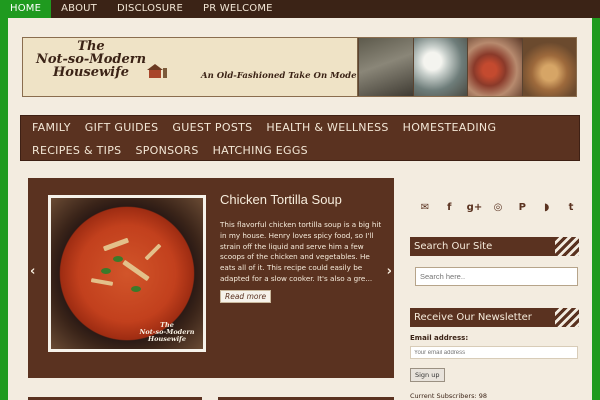  Describe the element at coordinates (449, 396) in the screenshot. I see `subscriber-count: Current Subscribers: 98` at that location.